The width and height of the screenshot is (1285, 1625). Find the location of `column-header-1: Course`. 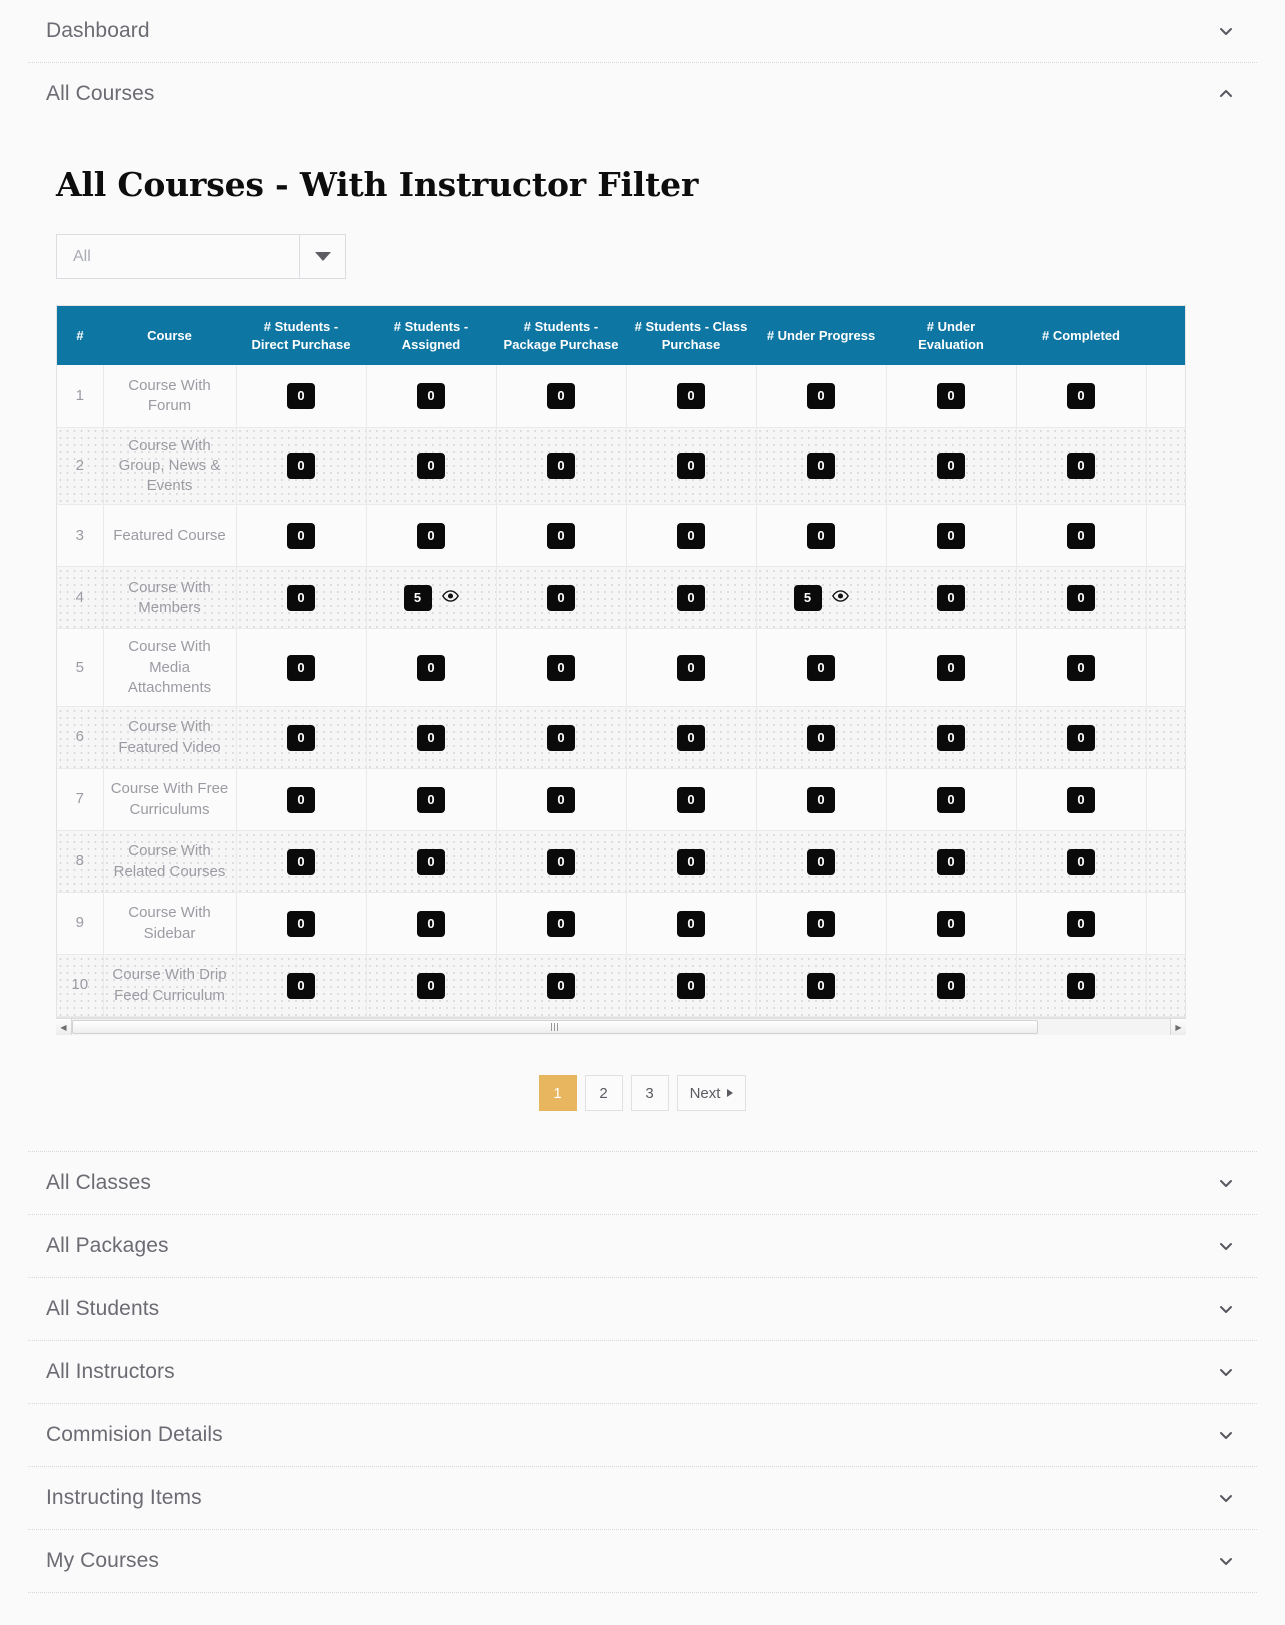

column-header-1: Course is located at coordinates (169, 336).